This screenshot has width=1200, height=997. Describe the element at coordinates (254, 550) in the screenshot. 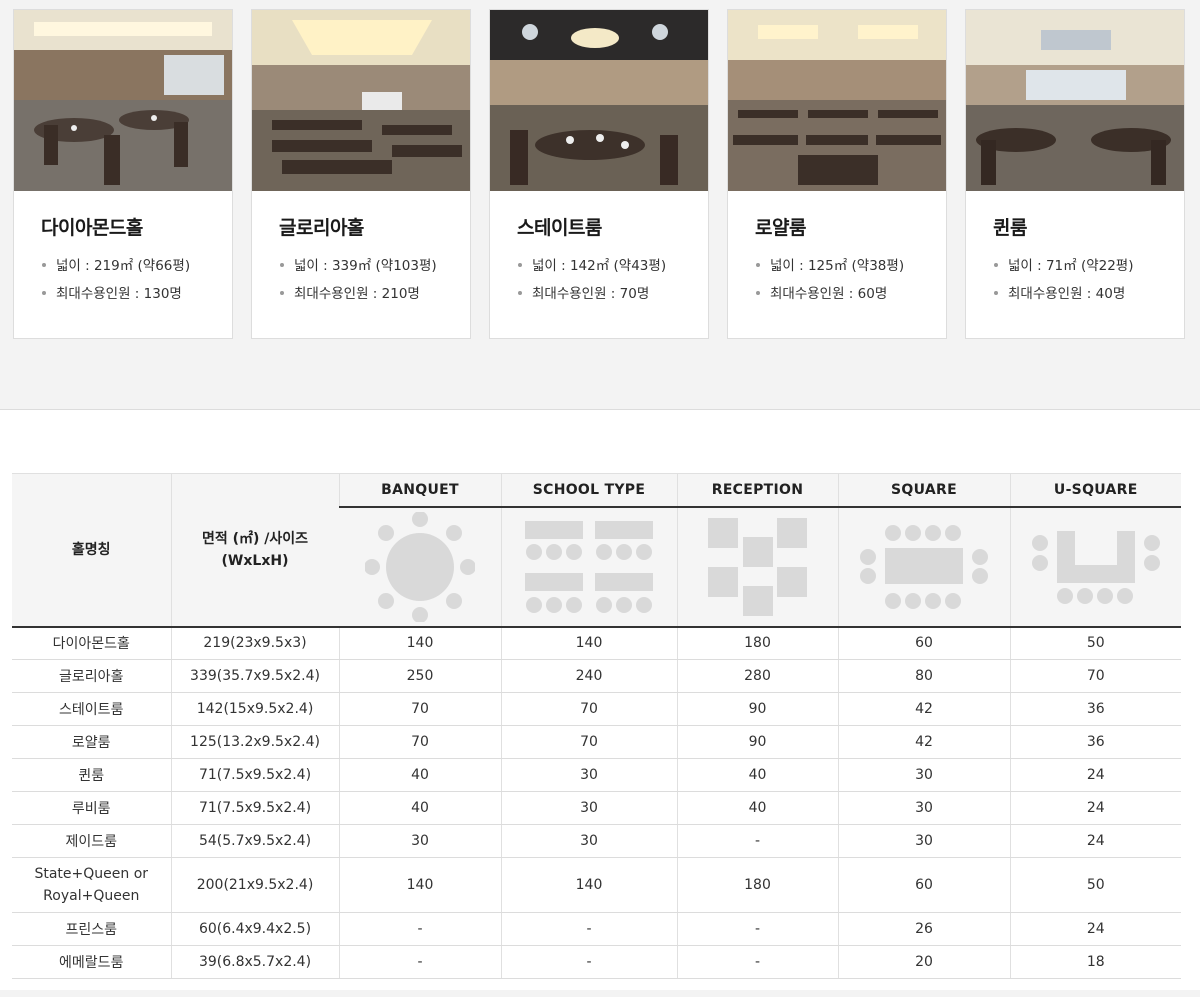

I see `size-header: 면적 (㎡) /사이즈 (WxLxH)` at that location.